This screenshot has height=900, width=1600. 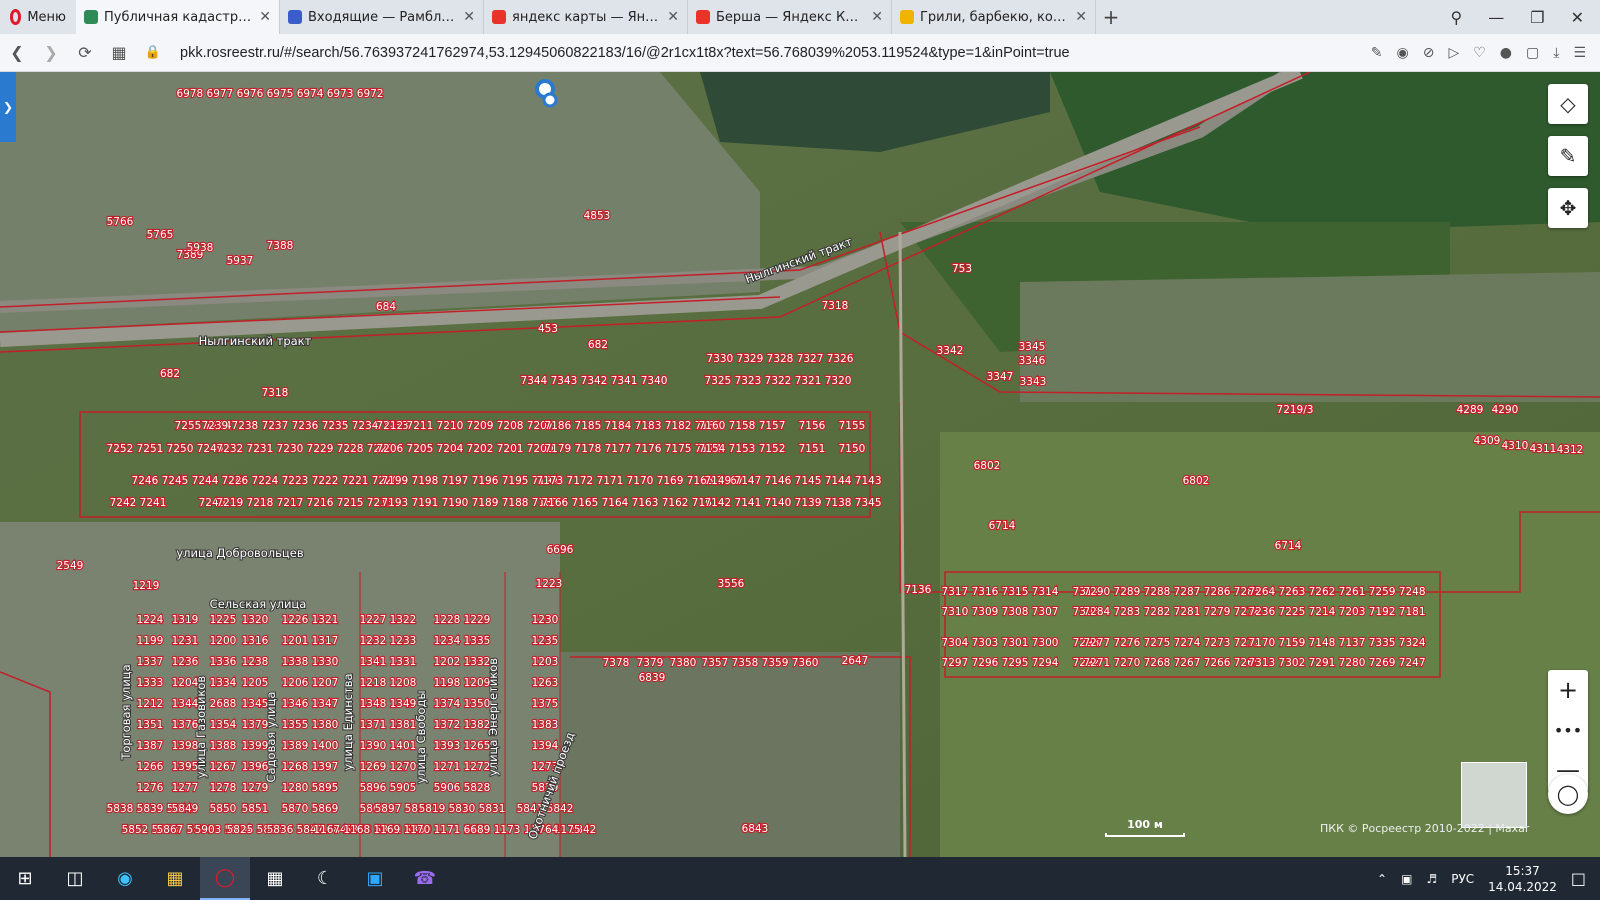 What do you see at coordinates (1377, 53) in the screenshot?
I see `edit-icon: ✎` at bounding box center [1377, 53].